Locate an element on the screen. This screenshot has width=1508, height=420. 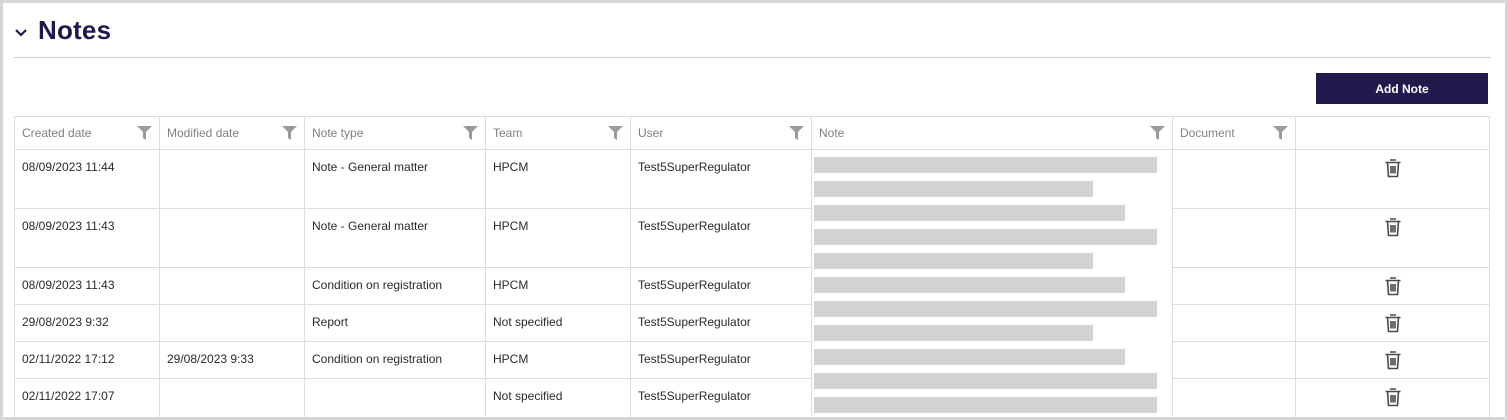
section-header: Notes is located at coordinates (752, 30).